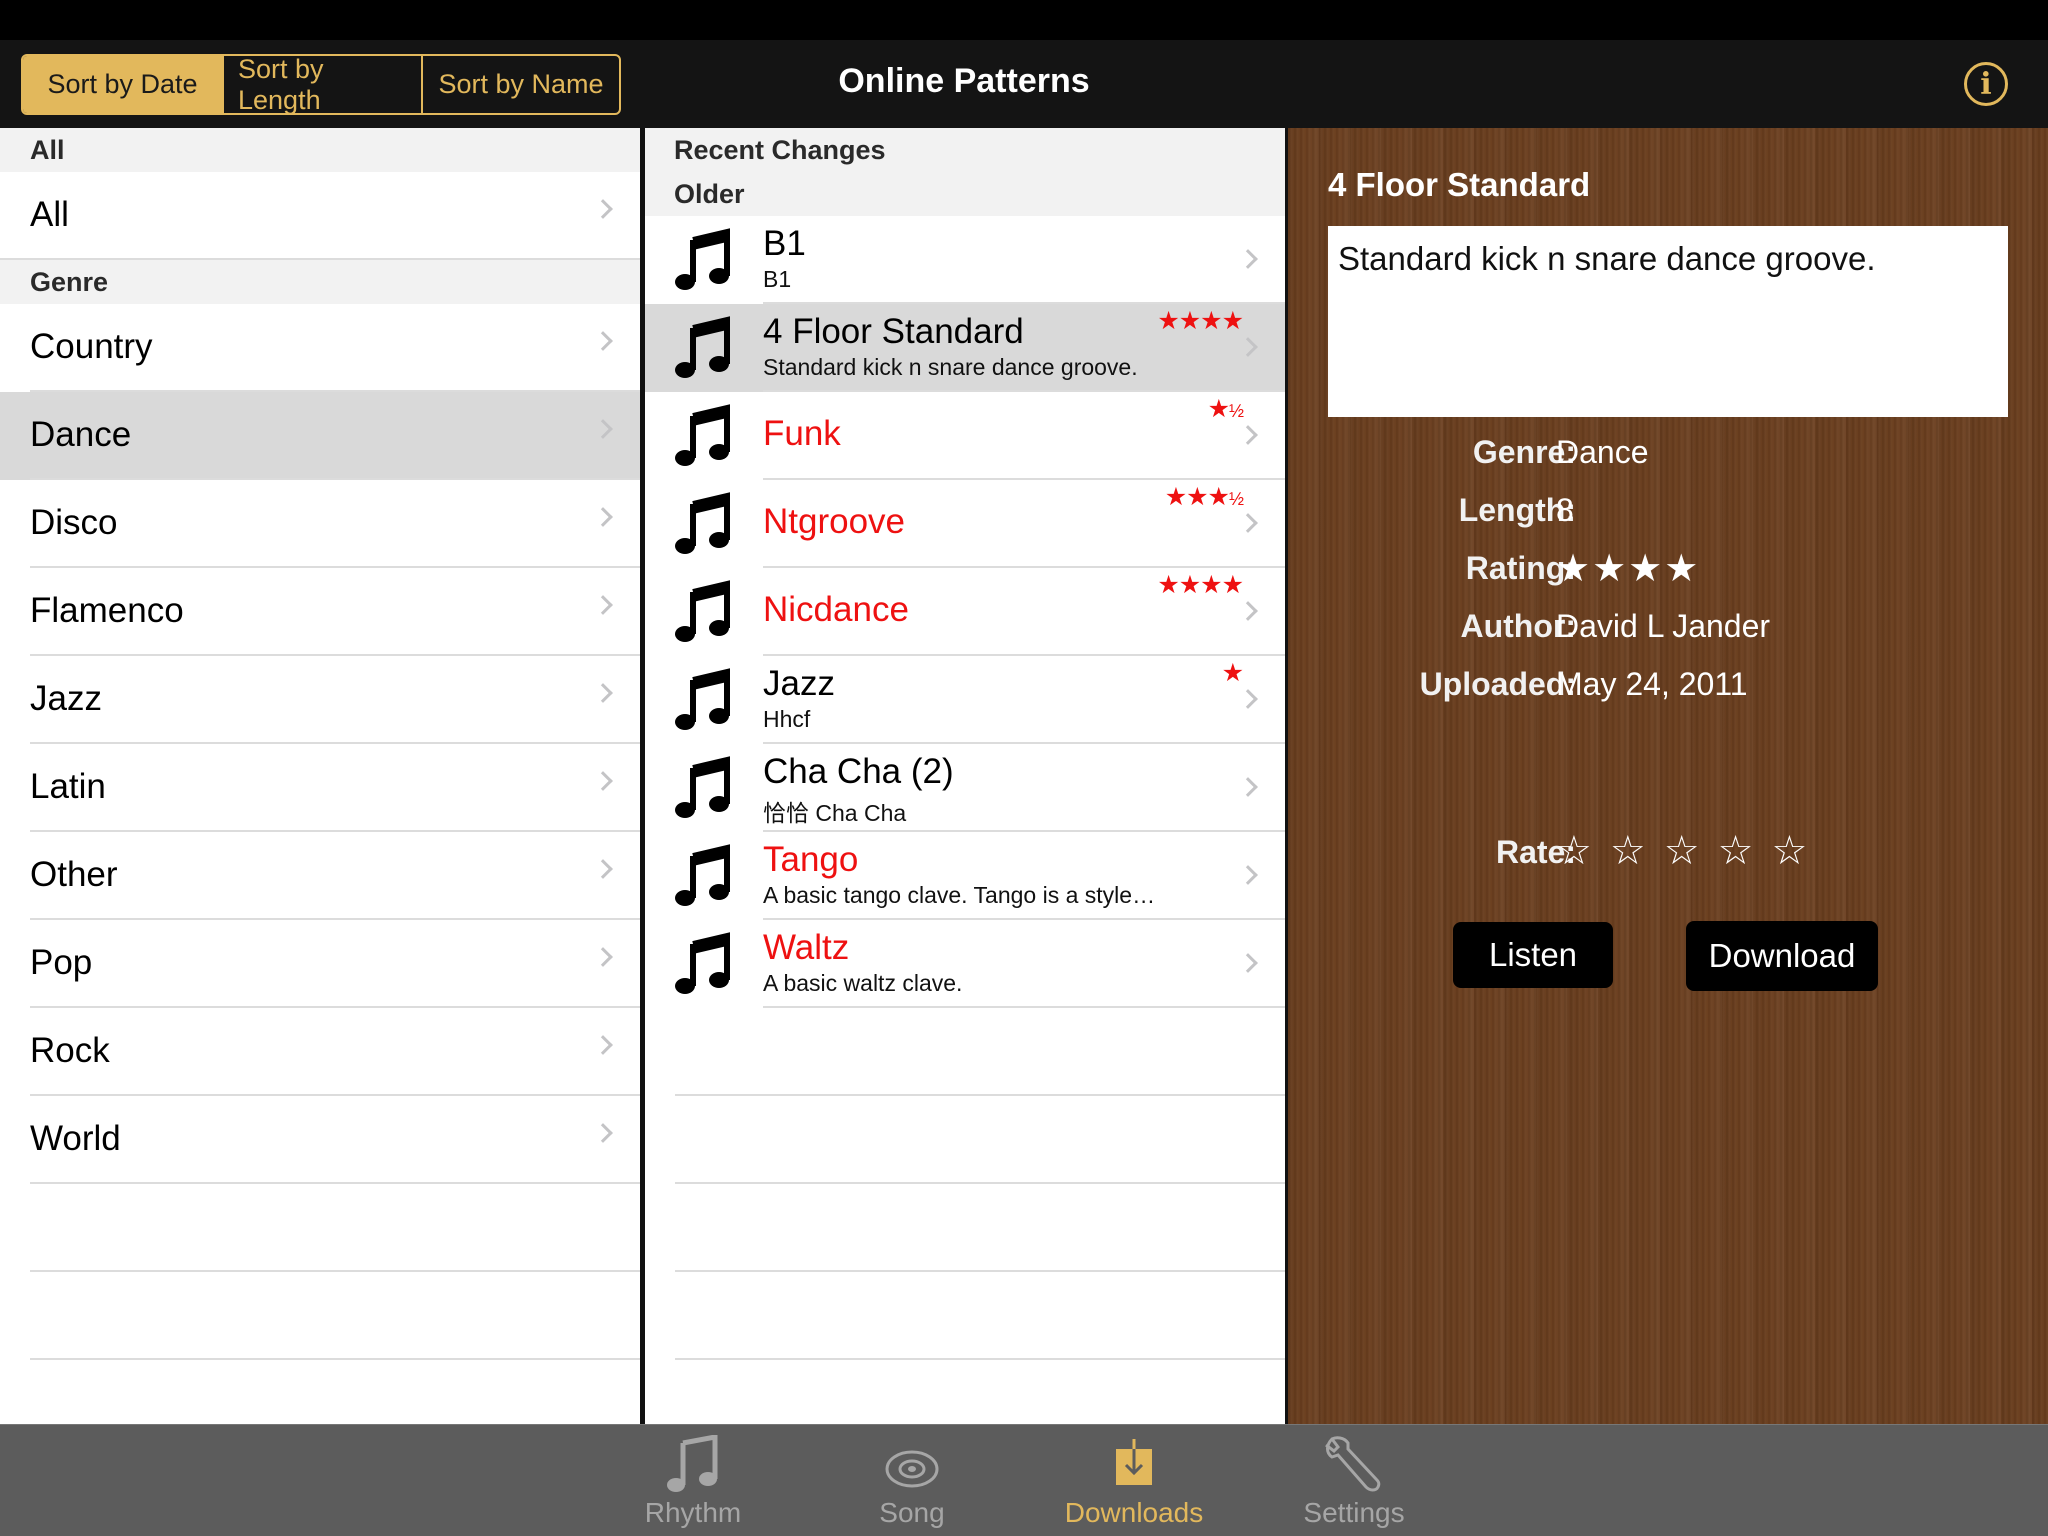 The image size is (2048, 1536). Describe the element at coordinates (1497, 684) in the screenshot. I see `uploaded-label: Uploaded:` at that location.